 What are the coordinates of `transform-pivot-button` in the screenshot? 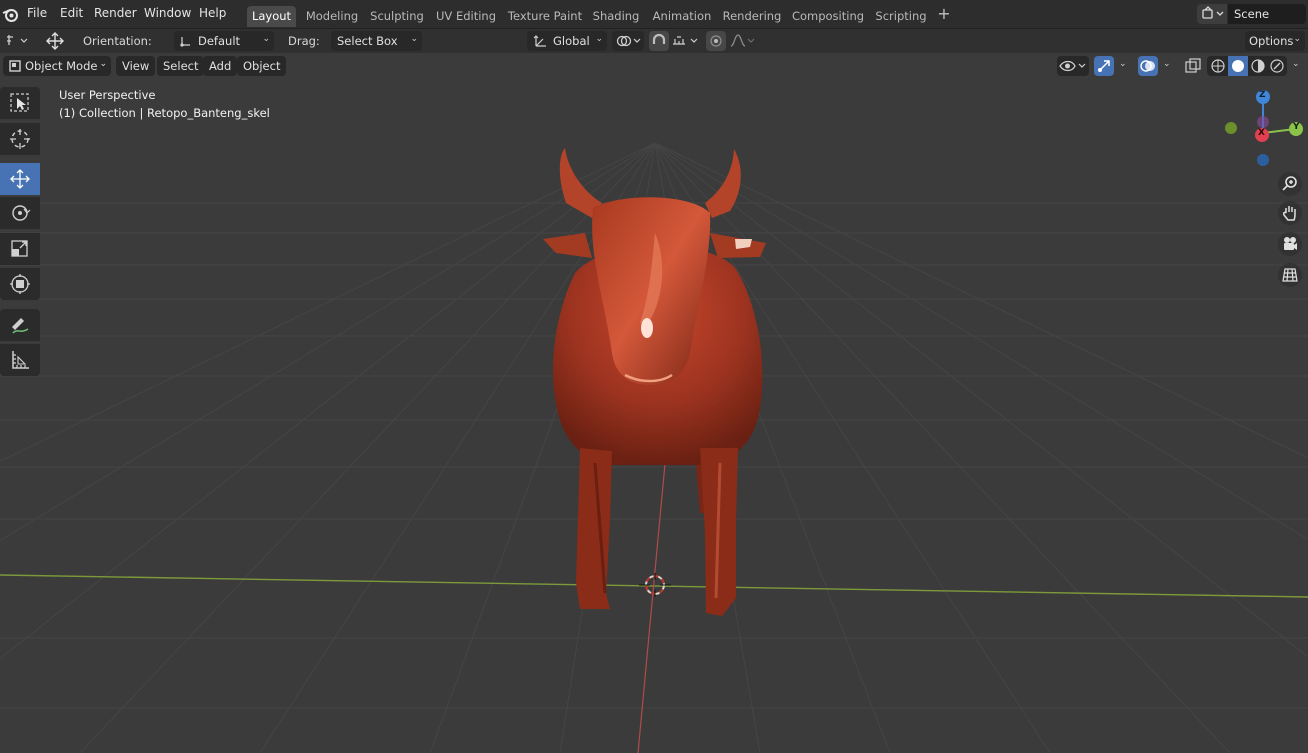 It's located at (55, 41).